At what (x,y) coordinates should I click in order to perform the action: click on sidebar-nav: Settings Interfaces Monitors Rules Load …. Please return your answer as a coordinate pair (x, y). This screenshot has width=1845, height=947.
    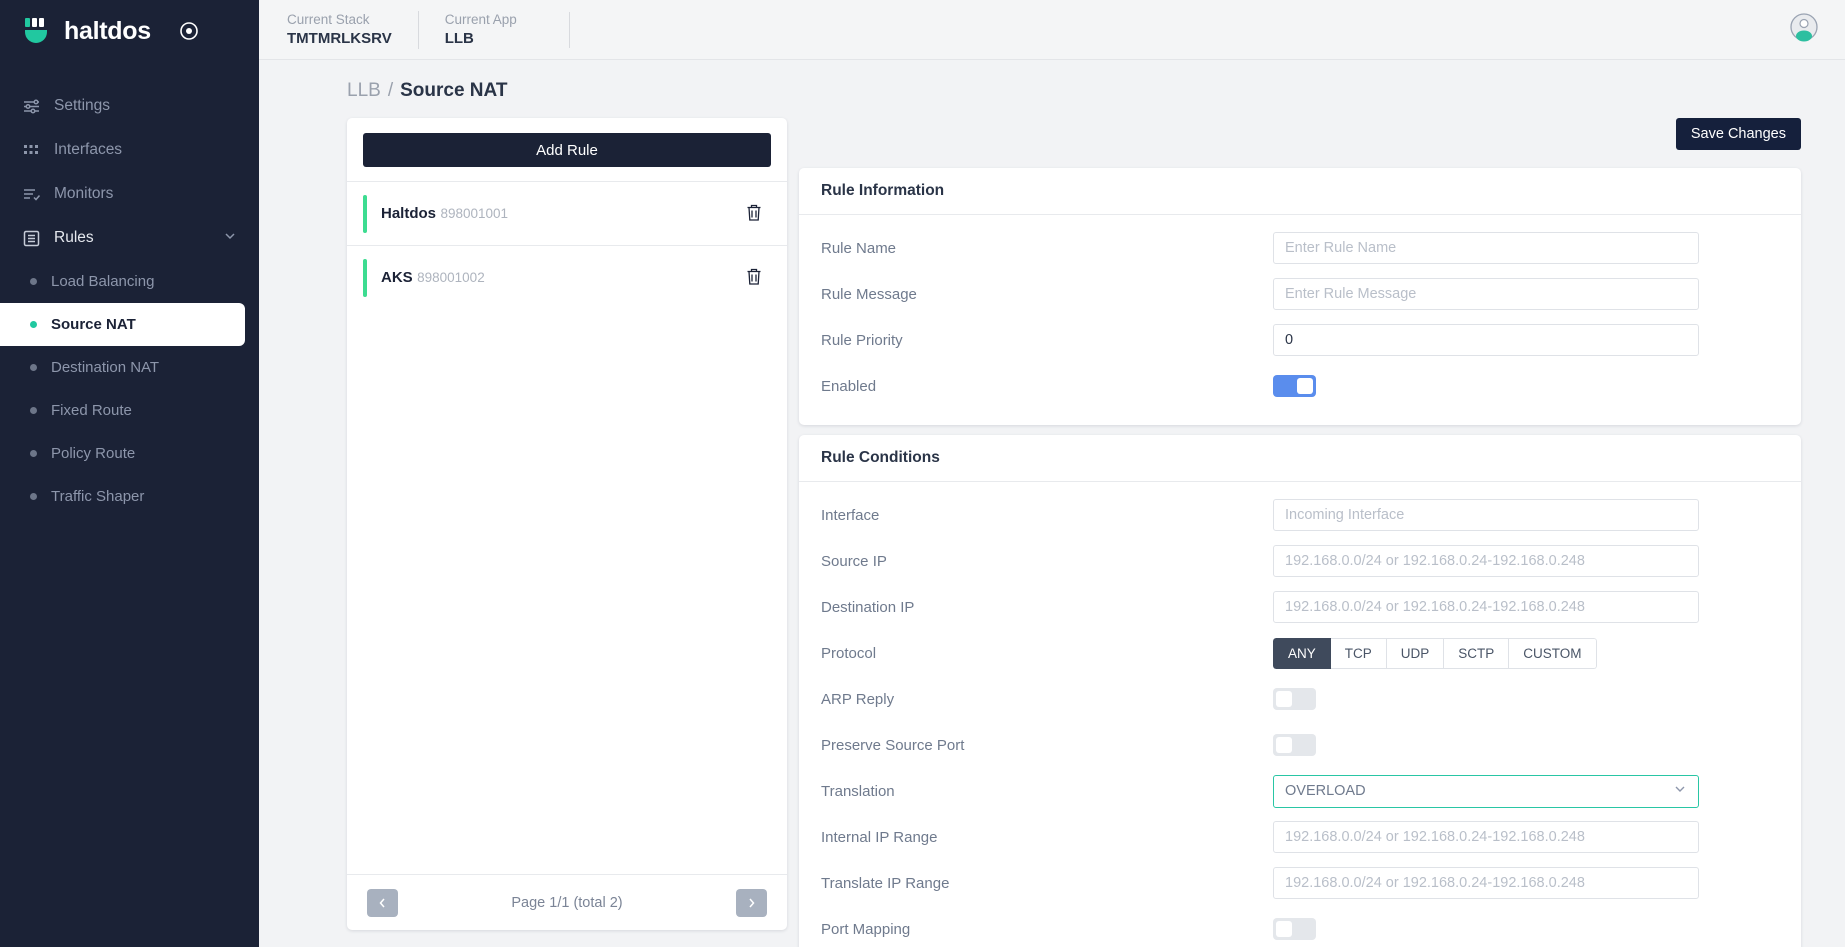
    Looking at the image, I should click on (129, 301).